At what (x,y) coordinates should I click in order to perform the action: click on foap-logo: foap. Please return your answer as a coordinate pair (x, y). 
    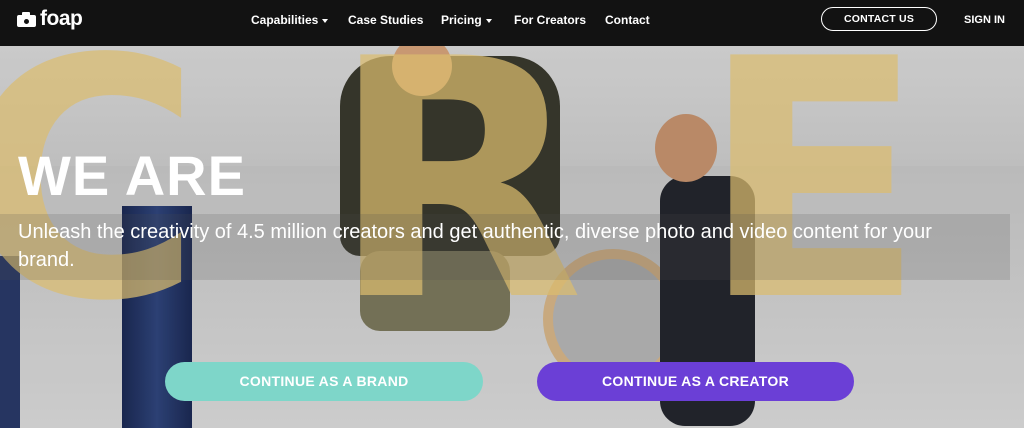
    Looking at the image, I should click on (50, 19).